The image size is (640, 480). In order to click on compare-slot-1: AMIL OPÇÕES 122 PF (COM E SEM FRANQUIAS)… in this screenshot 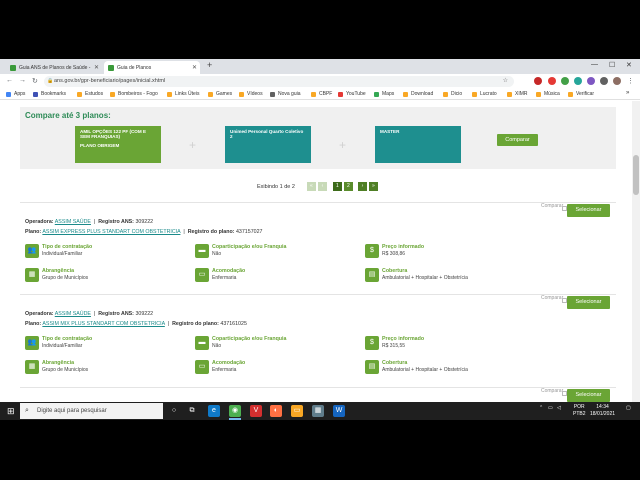, I will do `click(118, 144)`.